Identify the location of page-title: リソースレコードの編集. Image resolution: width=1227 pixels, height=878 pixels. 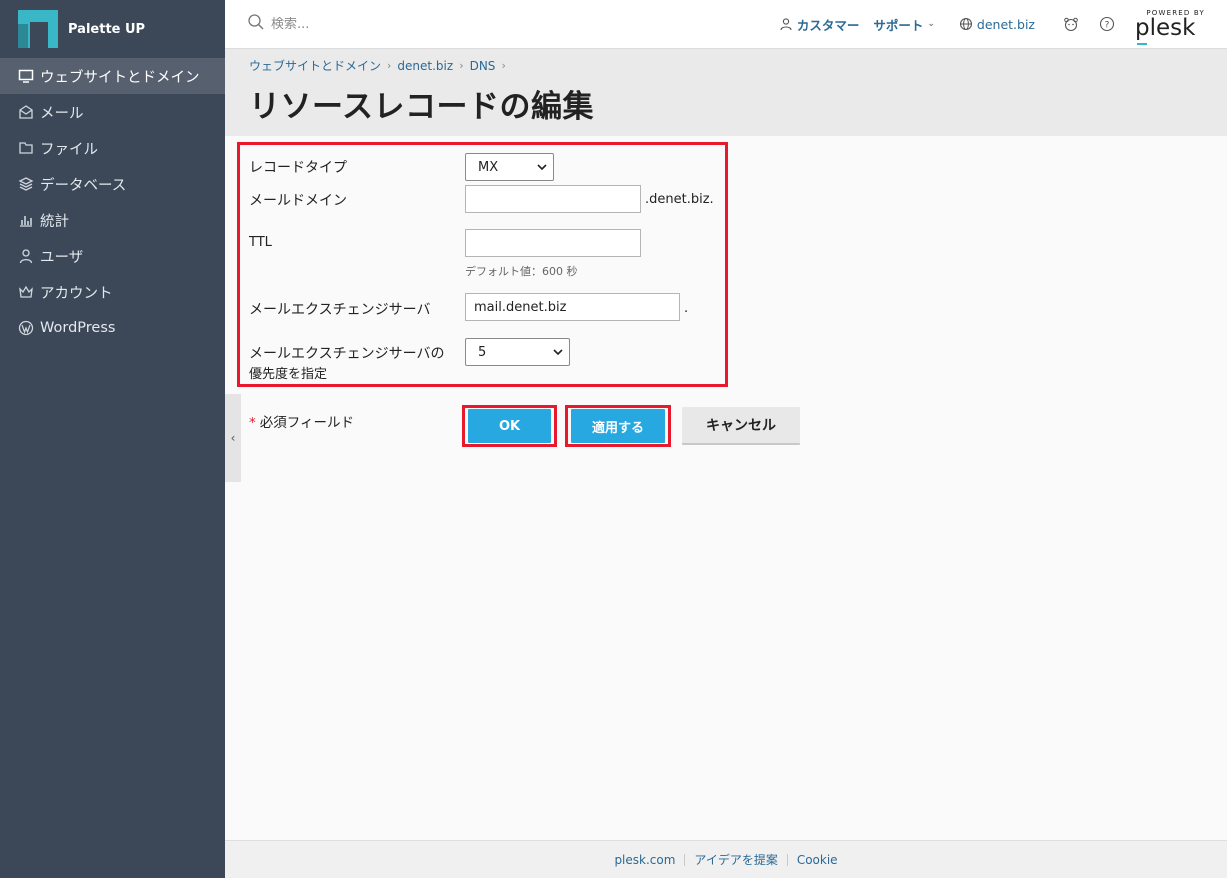
(421, 107).